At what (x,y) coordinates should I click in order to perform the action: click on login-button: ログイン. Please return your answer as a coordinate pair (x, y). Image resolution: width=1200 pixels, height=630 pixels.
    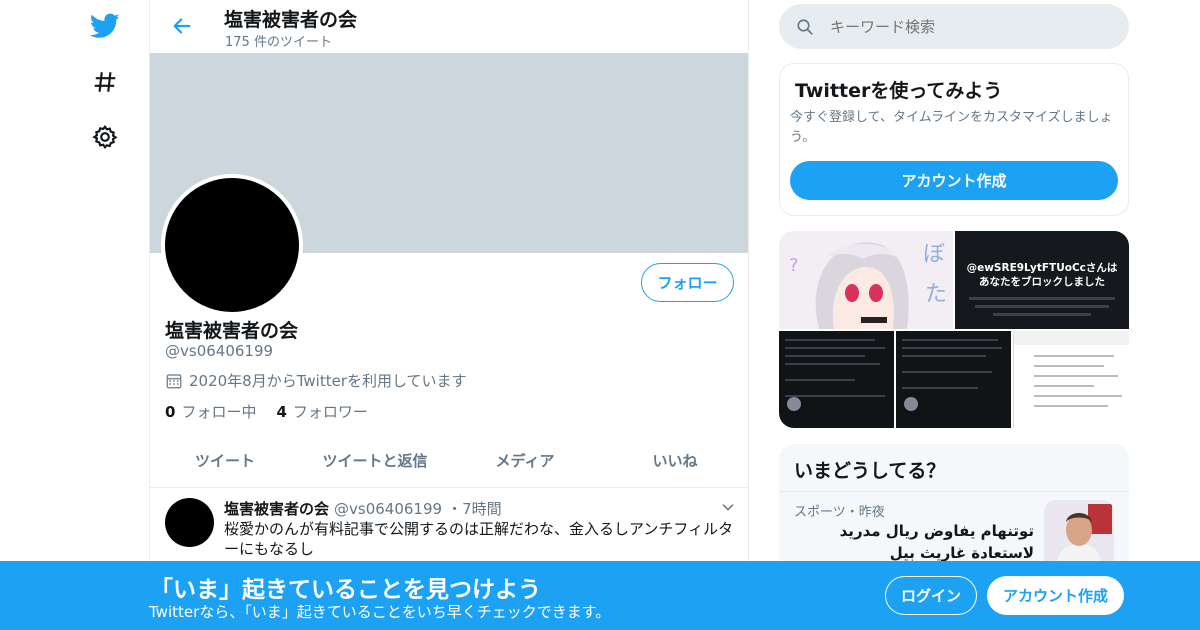
    Looking at the image, I should click on (931, 595).